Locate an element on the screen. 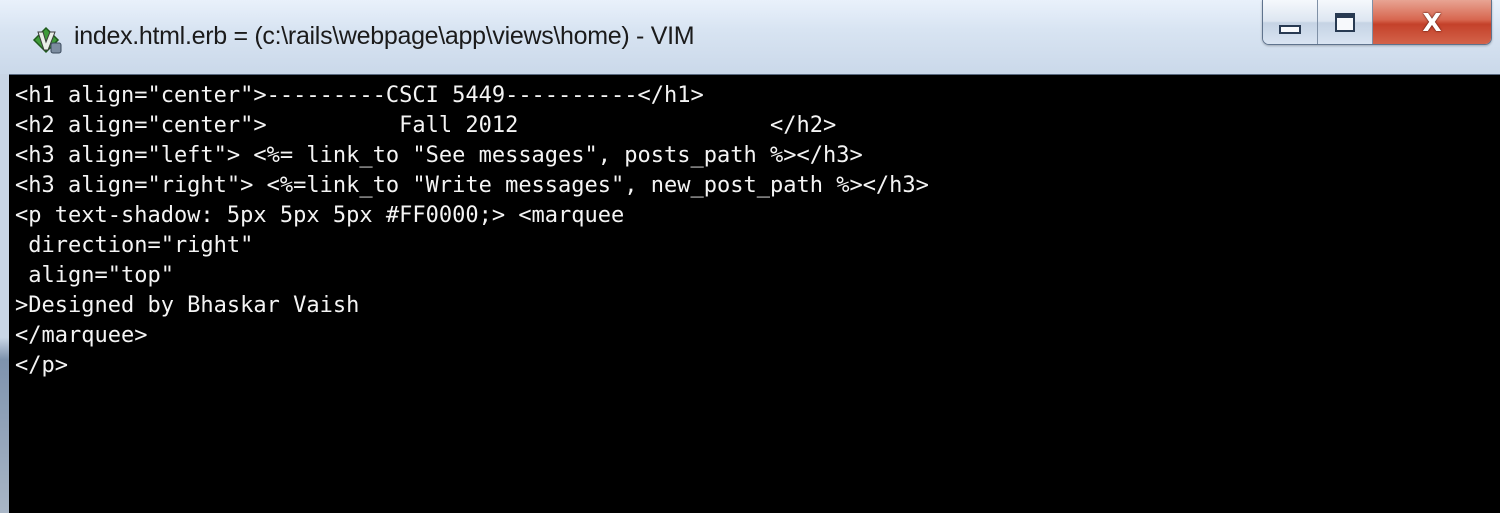 Image resolution: width=1500 pixels, height=513 pixels. maximize-button is located at coordinates (1345, 22).